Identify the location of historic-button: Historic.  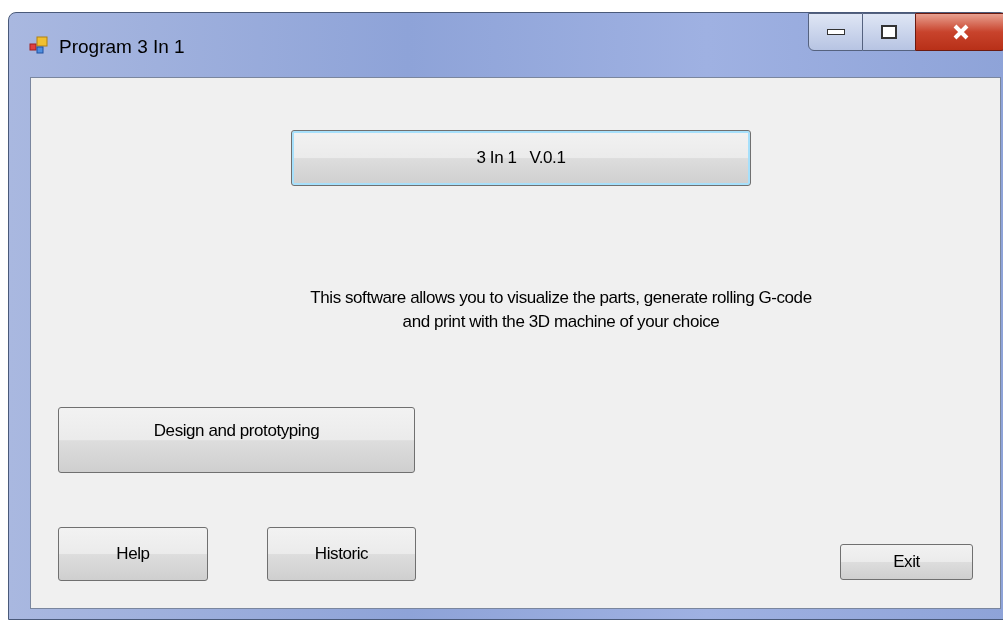
(341, 554).